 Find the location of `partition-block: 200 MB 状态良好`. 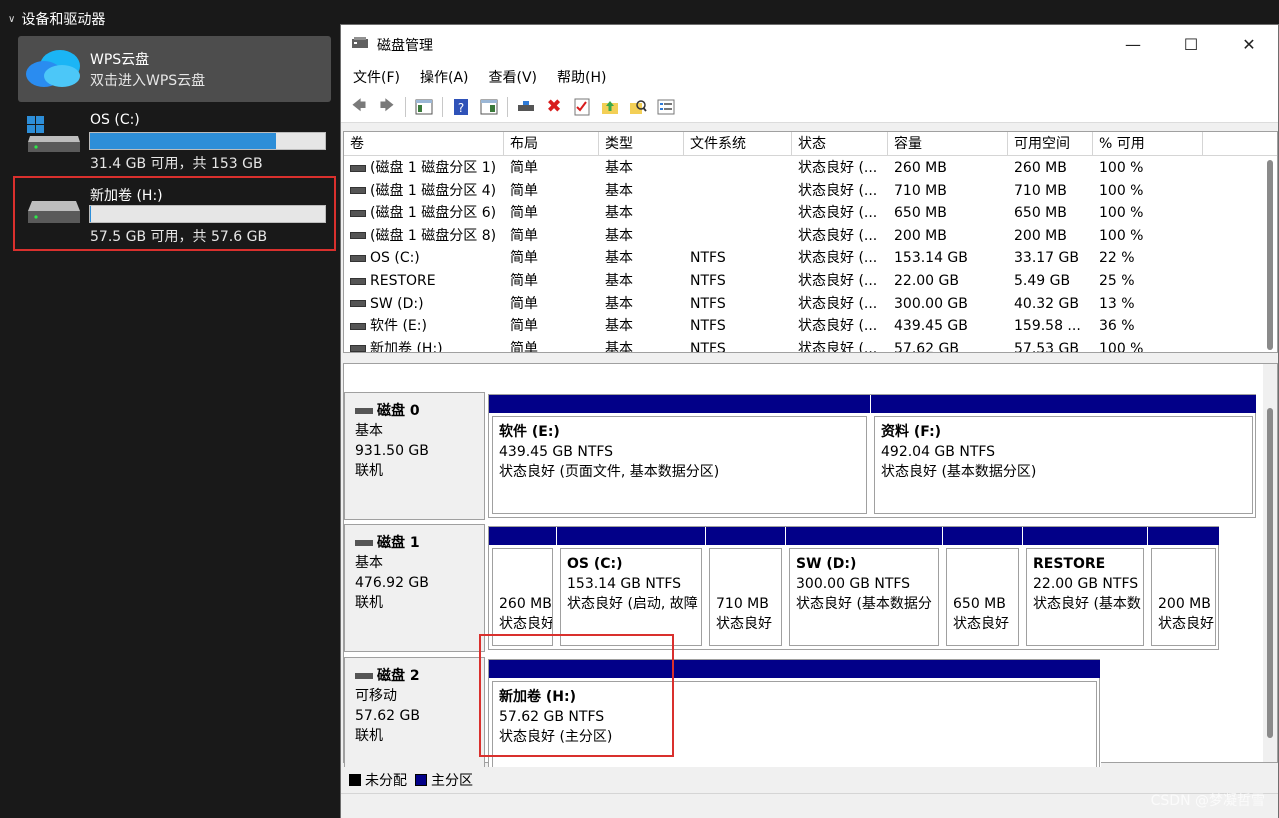

partition-block: 200 MB 状态良好 is located at coordinates (1184, 588).